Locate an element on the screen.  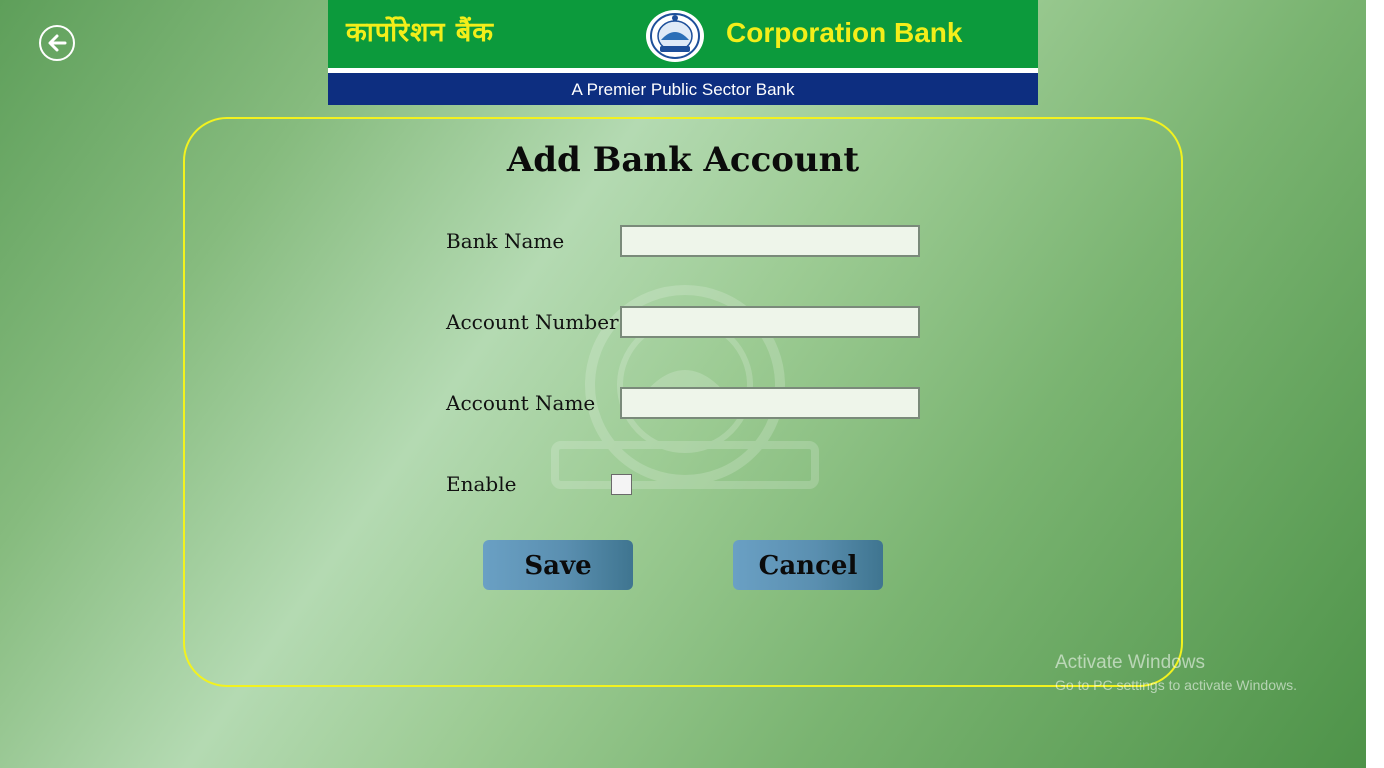
back-button is located at coordinates (57, 43).